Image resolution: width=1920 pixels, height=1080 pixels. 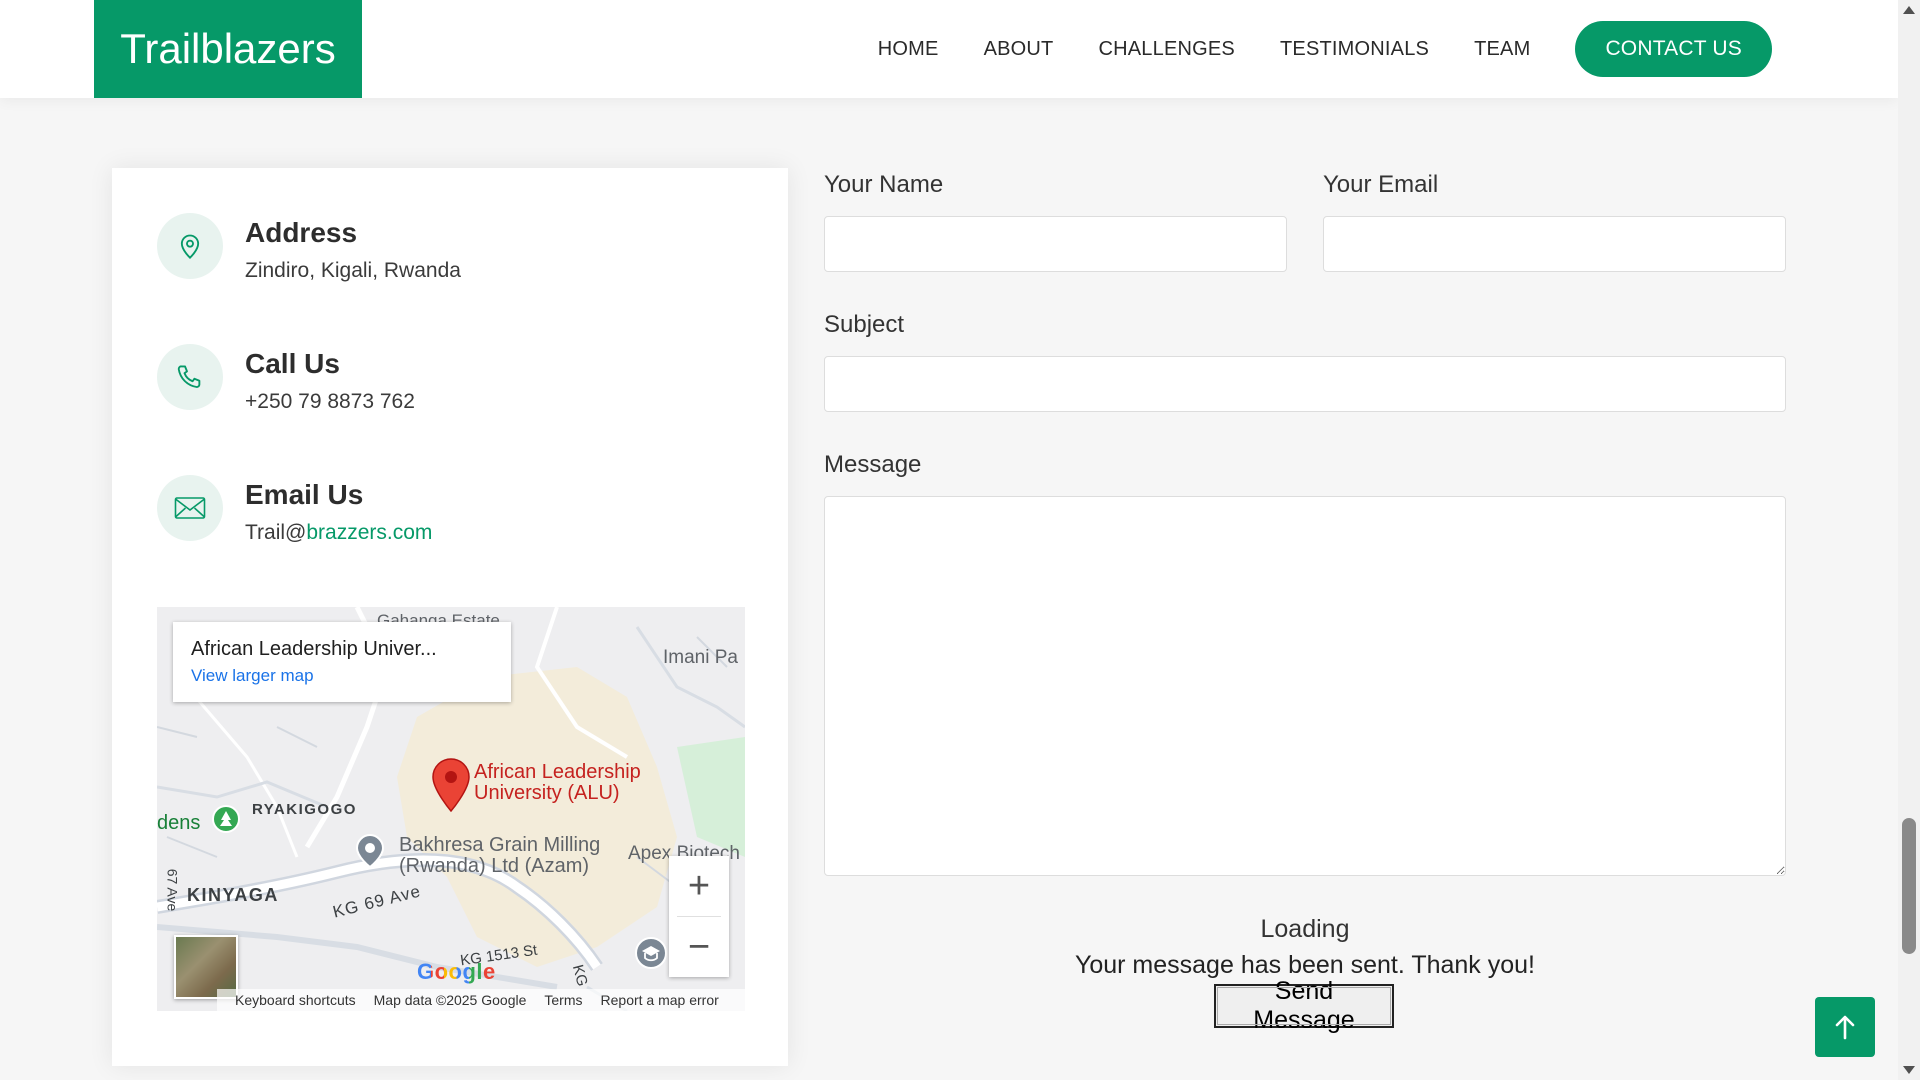 I want to click on arrow-up-icon, so click(x=1845, y=1027).